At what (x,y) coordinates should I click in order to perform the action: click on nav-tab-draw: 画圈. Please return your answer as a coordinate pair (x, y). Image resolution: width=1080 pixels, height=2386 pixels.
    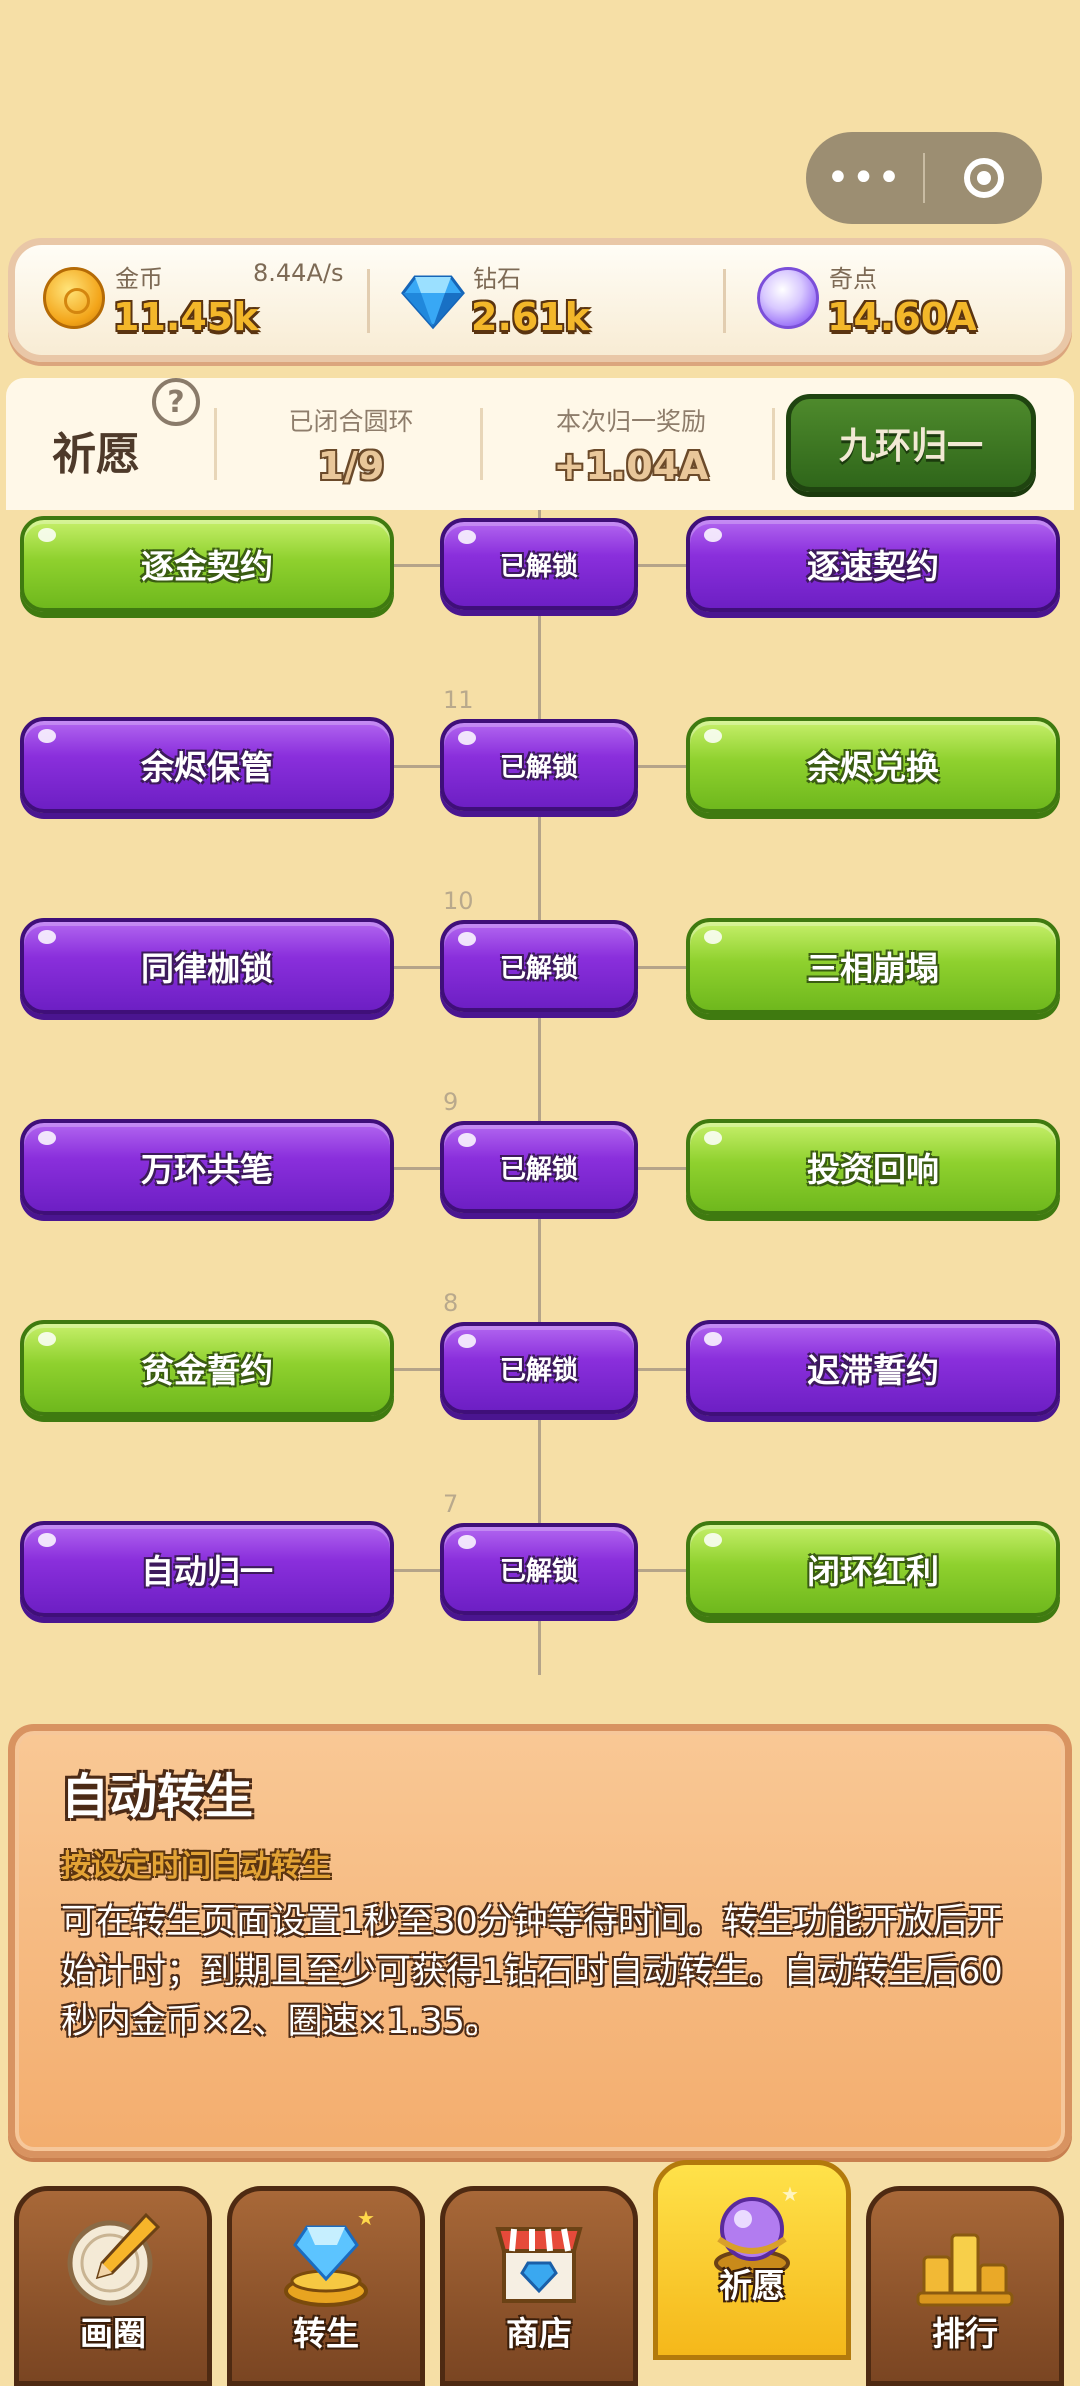
    Looking at the image, I should click on (113, 2286).